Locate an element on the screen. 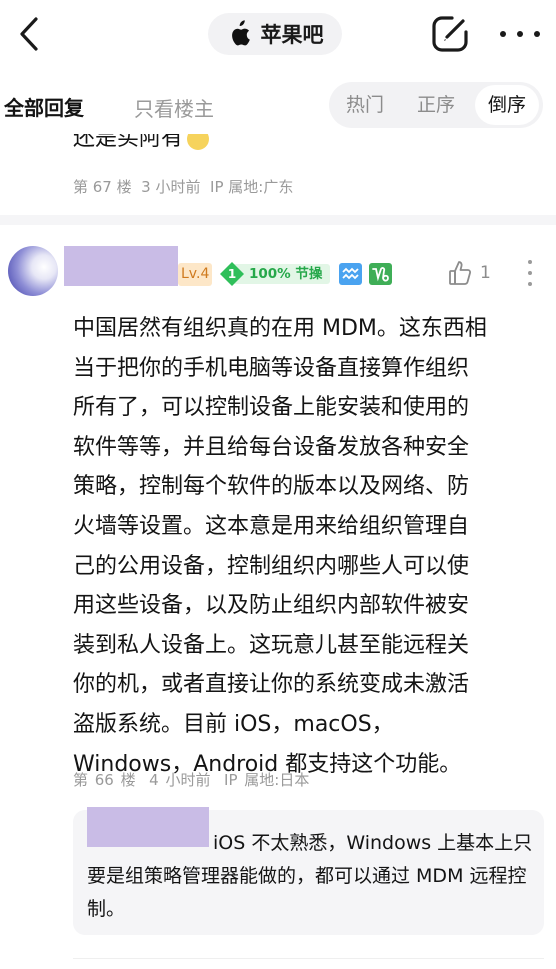 The image size is (556, 969). more-vertical-icon is located at coordinates (530, 262).